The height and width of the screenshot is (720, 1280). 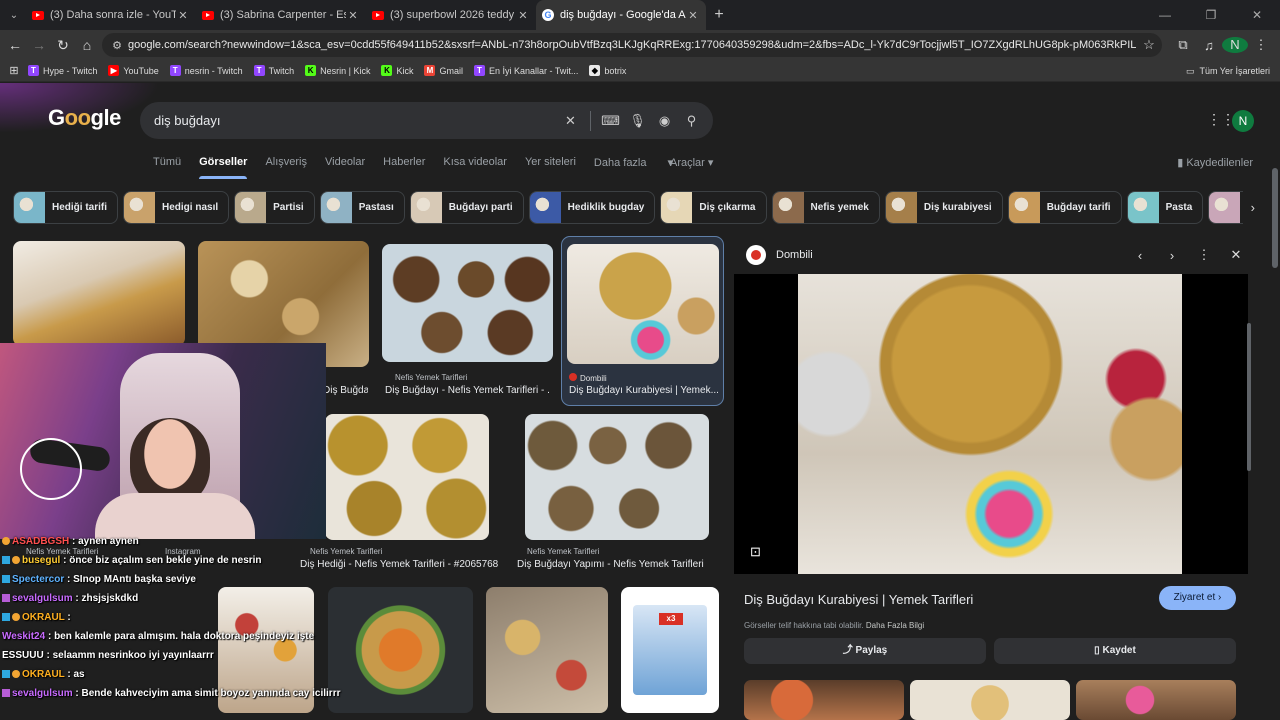 I want to click on tab-shopping: Alışveriş, so click(x=286, y=162).